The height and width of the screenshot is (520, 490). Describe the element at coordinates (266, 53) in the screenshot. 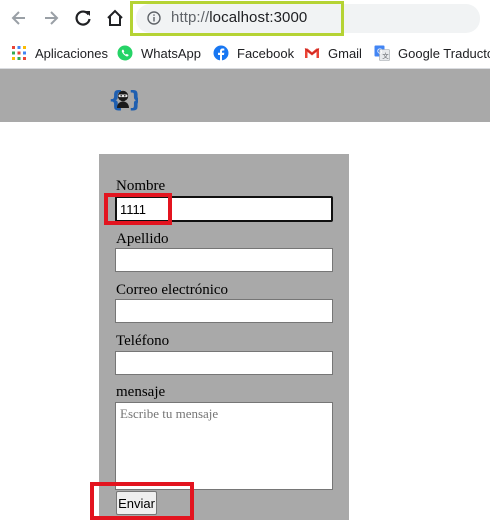

I see `bookmark-label: Facebook` at that location.